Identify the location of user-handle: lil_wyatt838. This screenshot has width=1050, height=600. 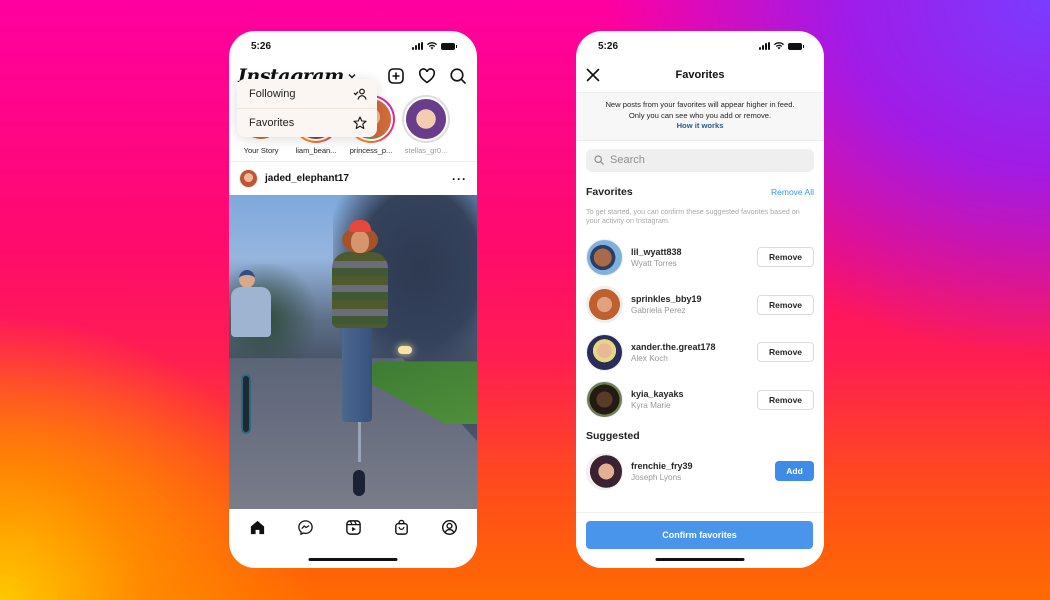
(694, 252).